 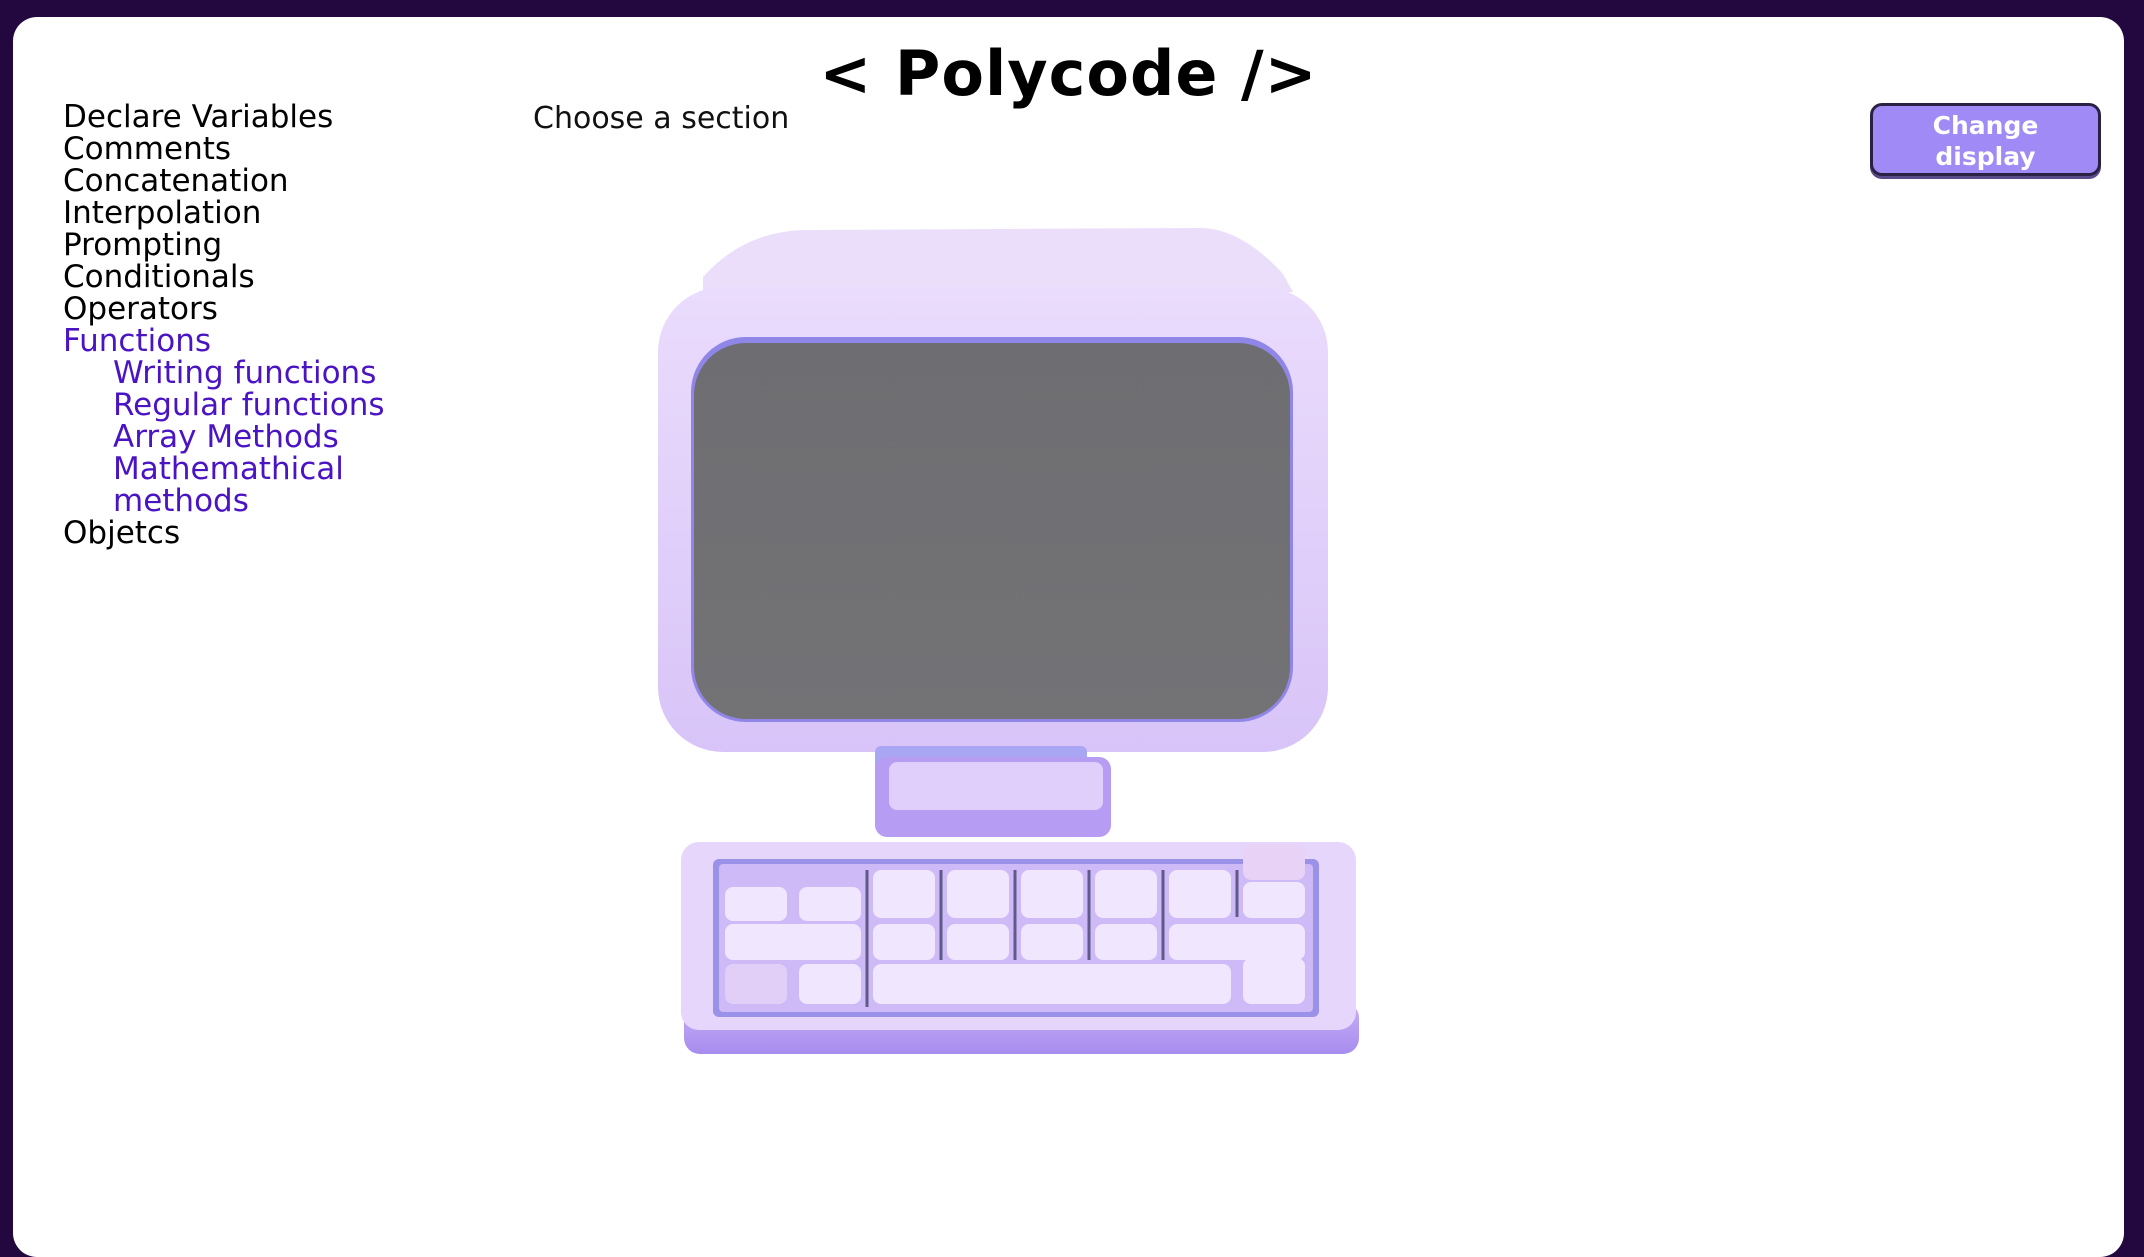 I want to click on sidebar-item-functions: Functions, so click(x=263, y=341).